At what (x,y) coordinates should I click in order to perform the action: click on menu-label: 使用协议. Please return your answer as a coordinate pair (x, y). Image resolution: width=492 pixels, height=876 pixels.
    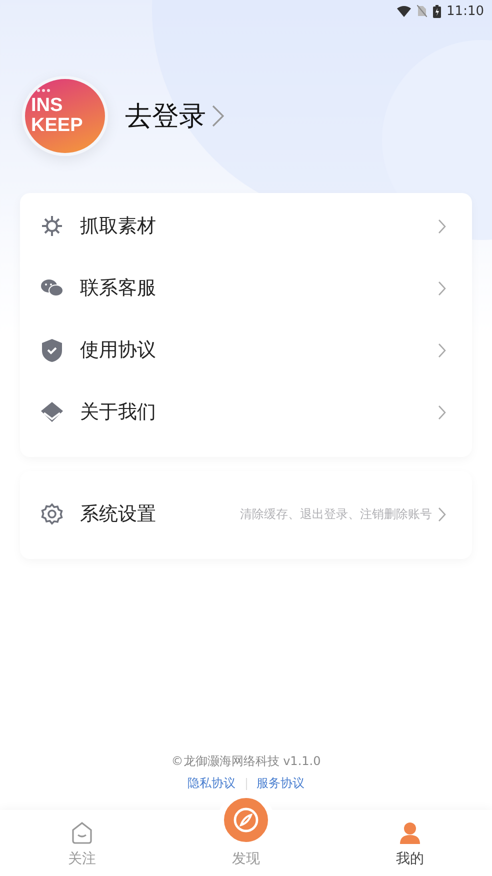
    Looking at the image, I should click on (118, 350).